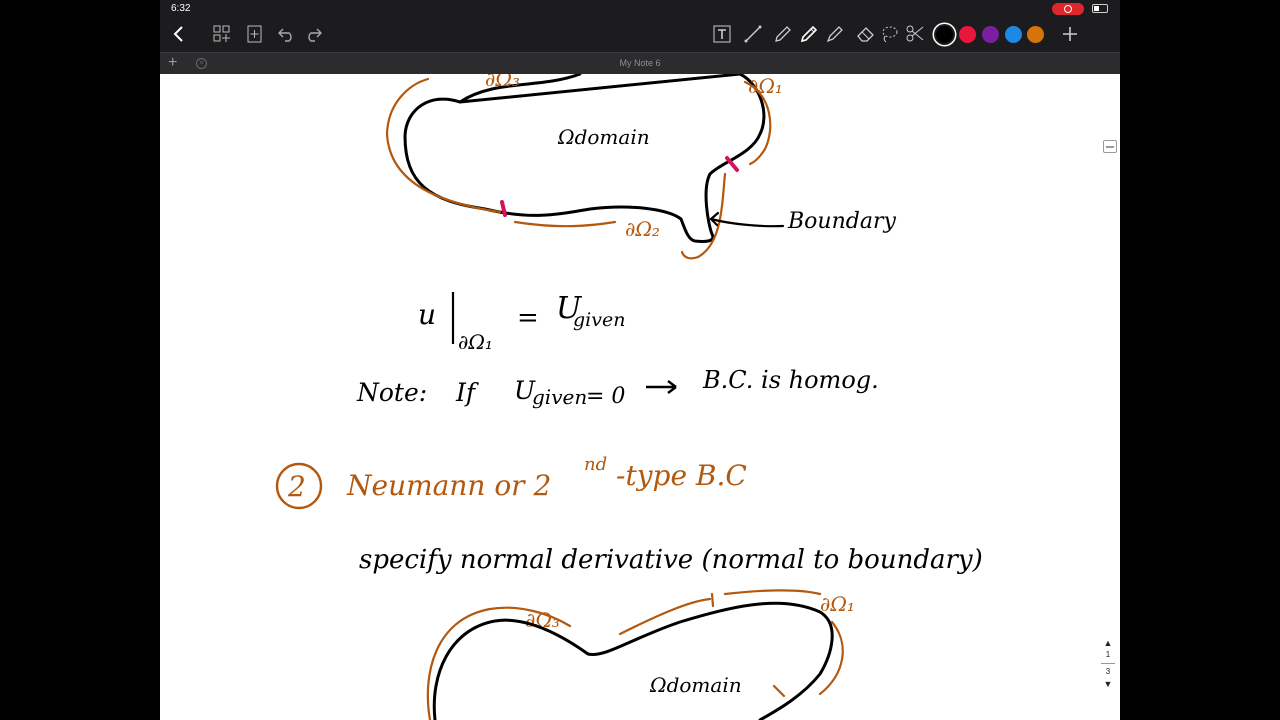 The image size is (1280, 720). Describe the element at coordinates (448, 485) in the screenshot. I see `section-title-a: Neumann or 2` at that location.